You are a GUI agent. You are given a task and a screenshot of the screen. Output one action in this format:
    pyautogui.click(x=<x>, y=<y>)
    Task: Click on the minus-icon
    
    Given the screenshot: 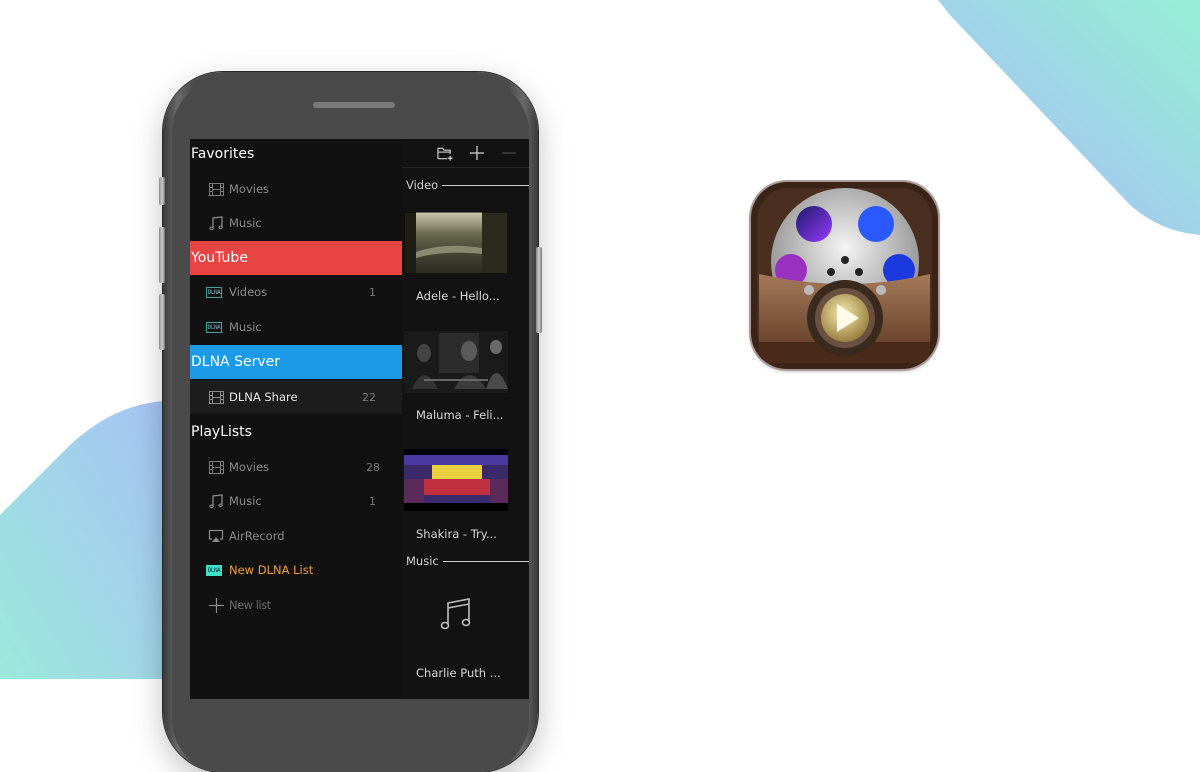 What is the action you would take?
    pyautogui.click(x=509, y=153)
    